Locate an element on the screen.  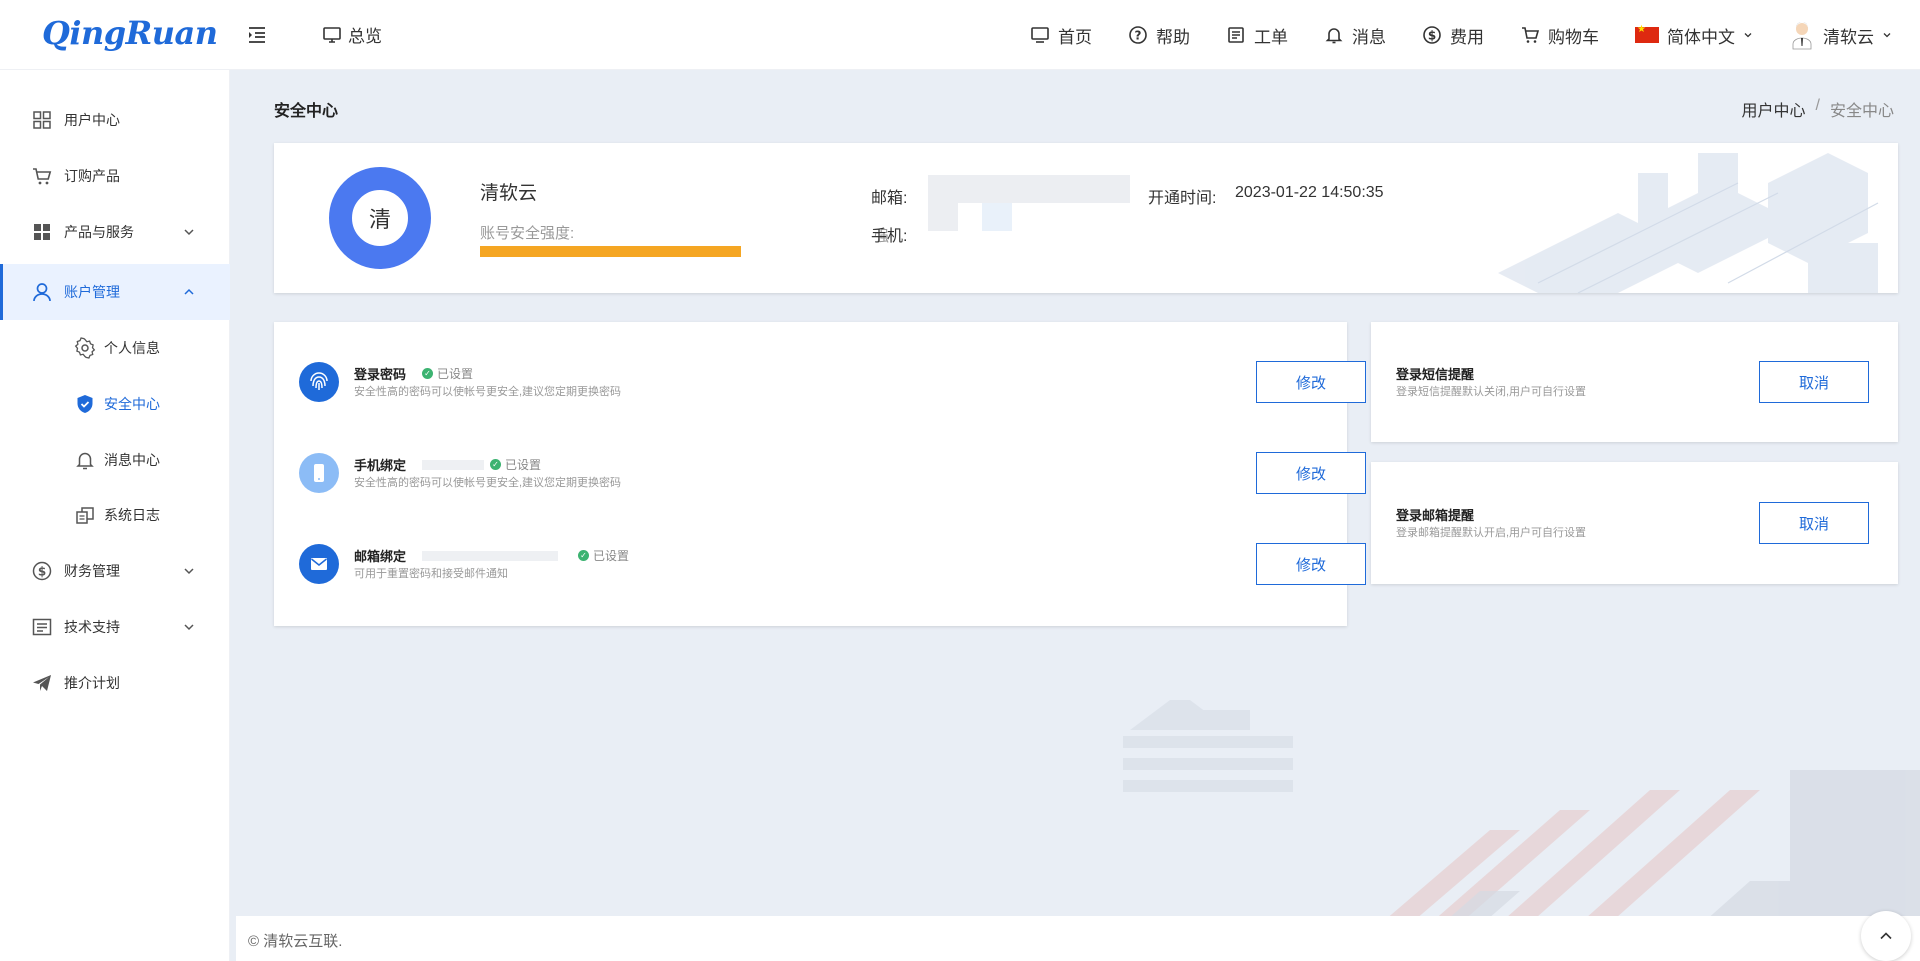
strength-bar is located at coordinates (610, 251).